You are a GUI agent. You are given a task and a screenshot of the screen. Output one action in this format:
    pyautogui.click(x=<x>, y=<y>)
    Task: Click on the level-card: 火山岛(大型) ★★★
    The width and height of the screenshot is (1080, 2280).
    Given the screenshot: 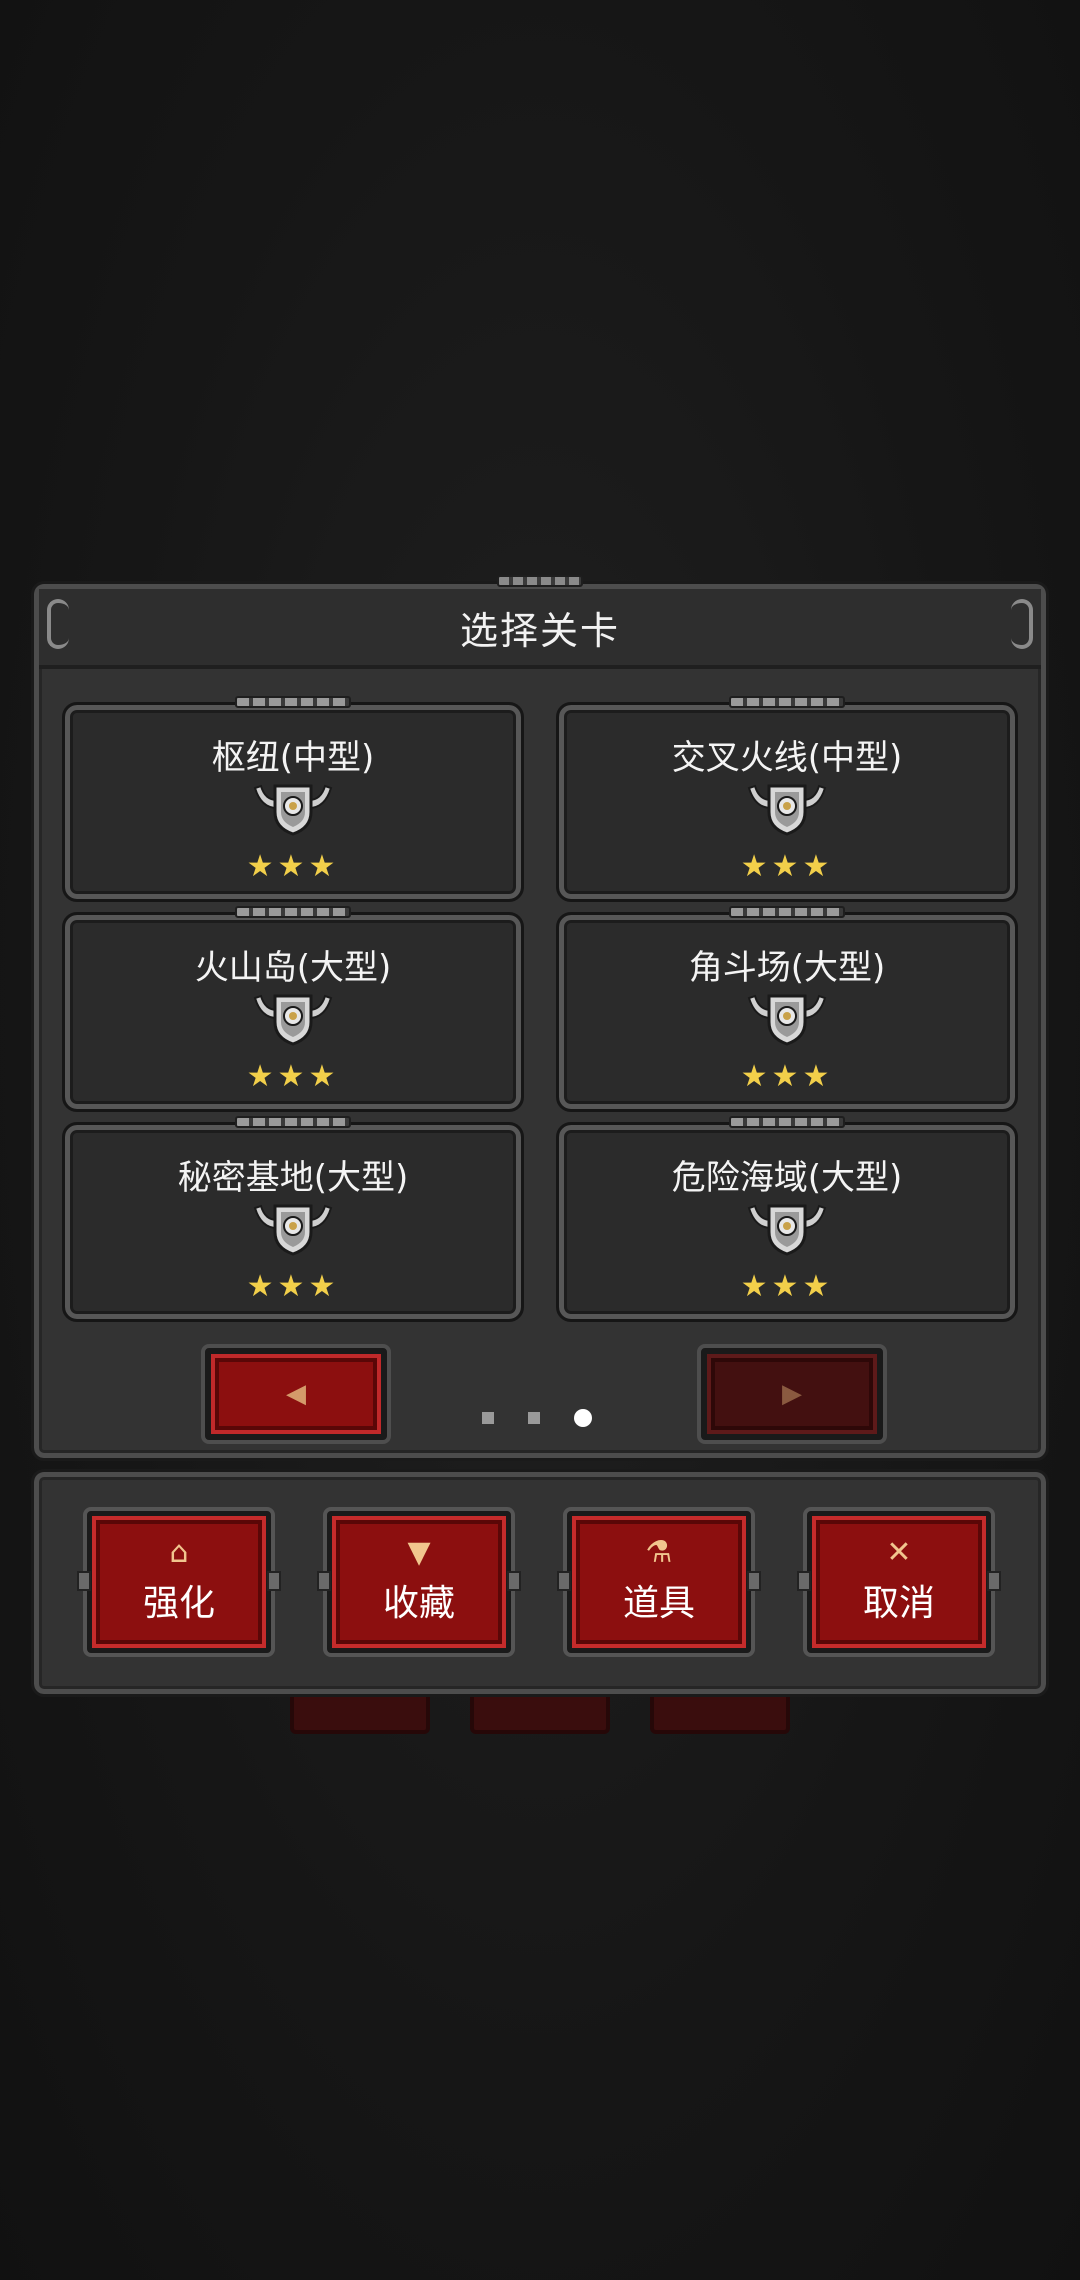 What is the action you would take?
    pyautogui.click(x=293, y=1009)
    